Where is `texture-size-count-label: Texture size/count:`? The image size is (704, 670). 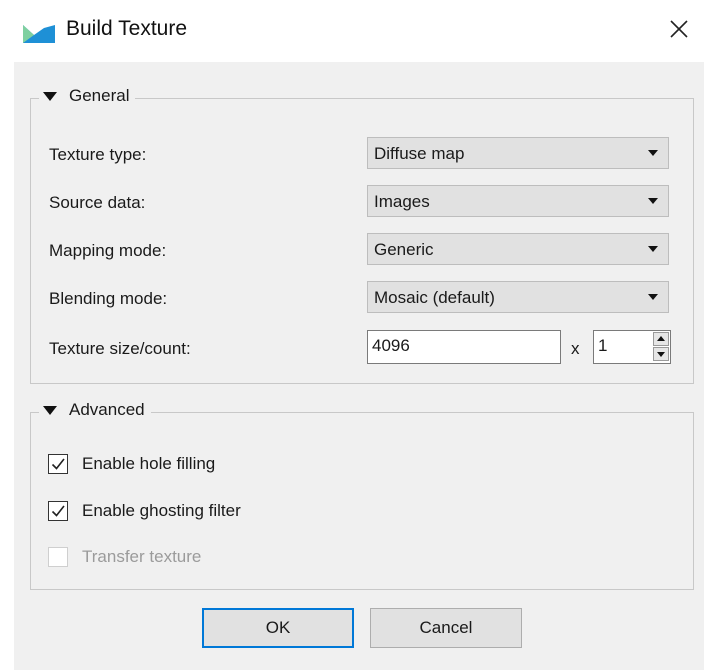
texture-size-count-label: Texture size/count: is located at coordinates (120, 348).